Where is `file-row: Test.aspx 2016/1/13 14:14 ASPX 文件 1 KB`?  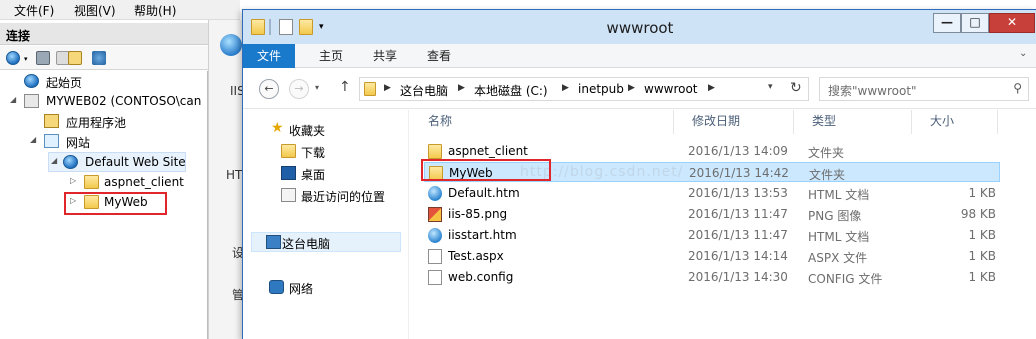
file-row: Test.aspx 2016/1/13 14:14 ASPX 文件 1 KB is located at coordinates (712, 256).